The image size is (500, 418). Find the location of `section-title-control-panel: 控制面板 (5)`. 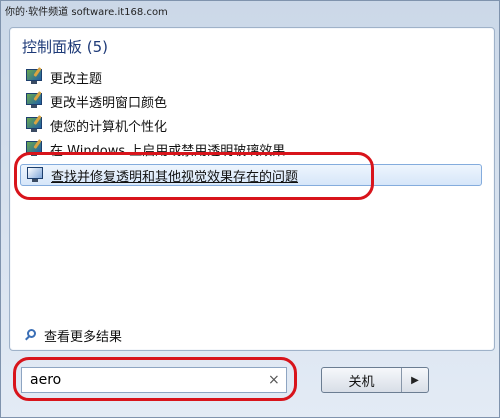

section-title-control-panel: 控制面板 (5) is located at coordinates (65, 46).